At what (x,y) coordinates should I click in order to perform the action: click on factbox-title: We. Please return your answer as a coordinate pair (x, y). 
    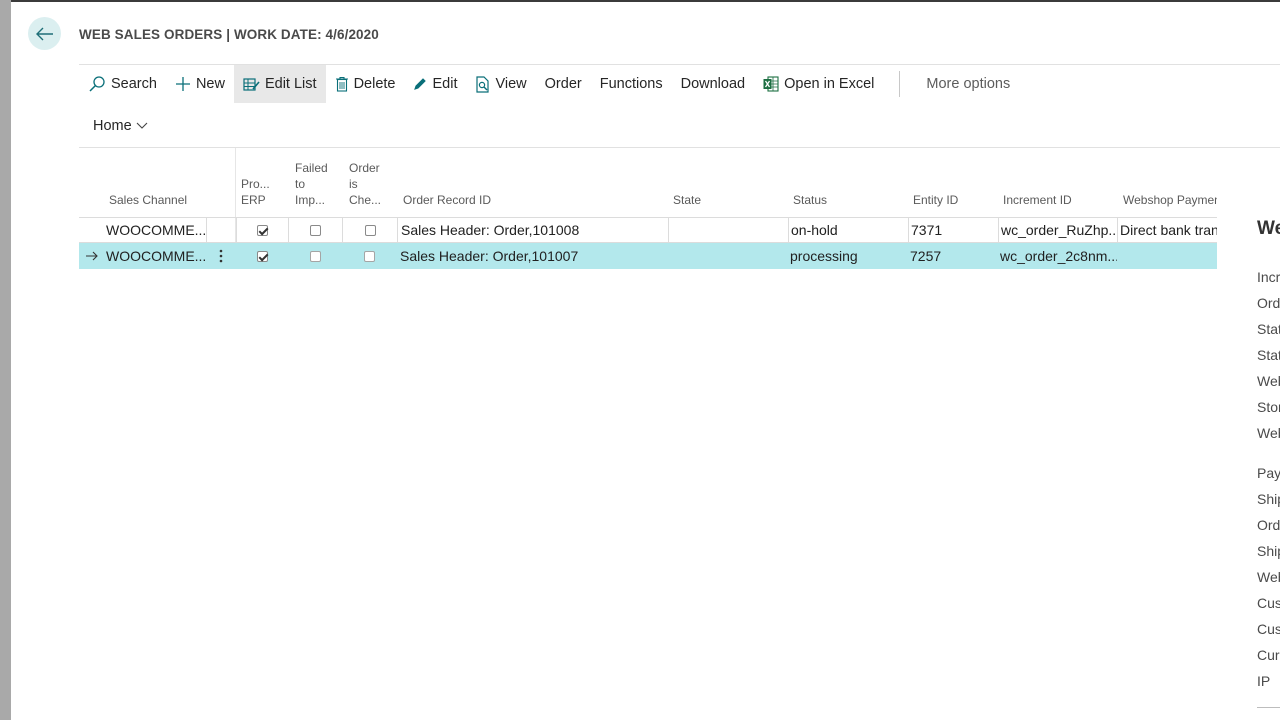
    Looking at the image, I should click on (1268, 228).